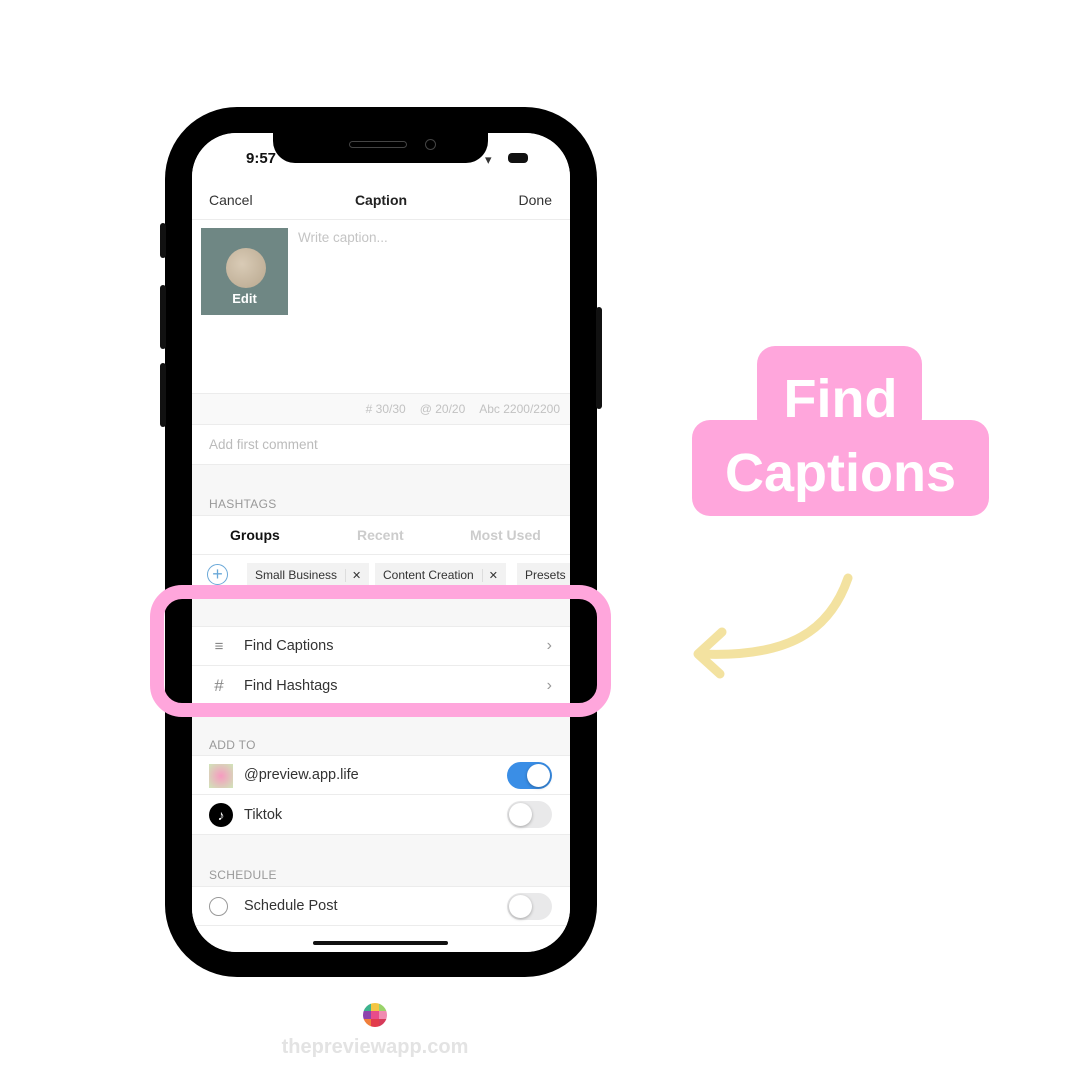 The width and height of the screenshot is (1080, 1080). Describe the element at coordinates (529, 775) in the screenshot. I see `preview-account-toggle` at that location.